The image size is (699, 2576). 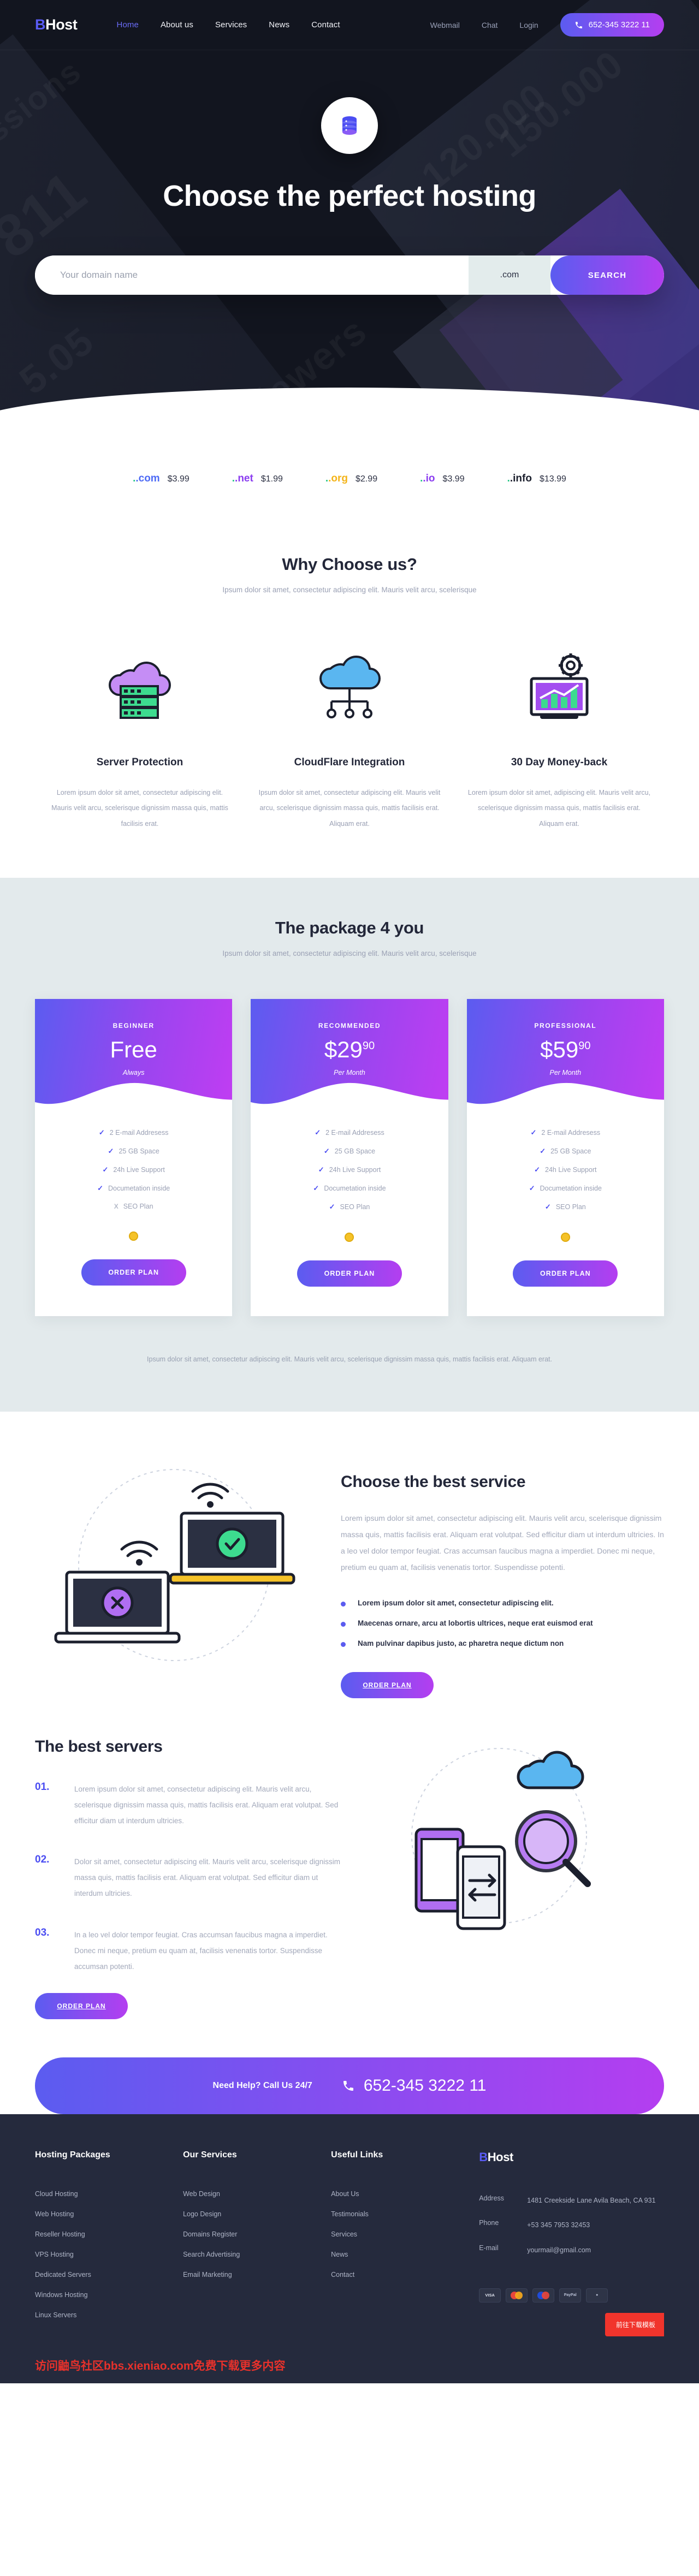 What do you see at coordinates (571, 2157) in the screenshot?
I see `footer-brand-logo: BHost` at bounding box center [571, 2157].